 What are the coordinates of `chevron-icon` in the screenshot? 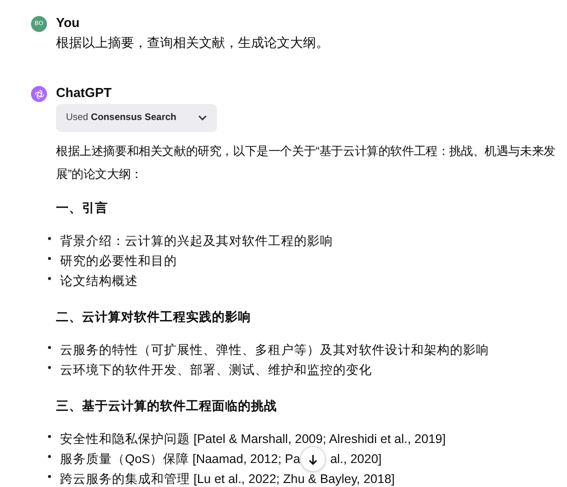 It's located at (202, 118).